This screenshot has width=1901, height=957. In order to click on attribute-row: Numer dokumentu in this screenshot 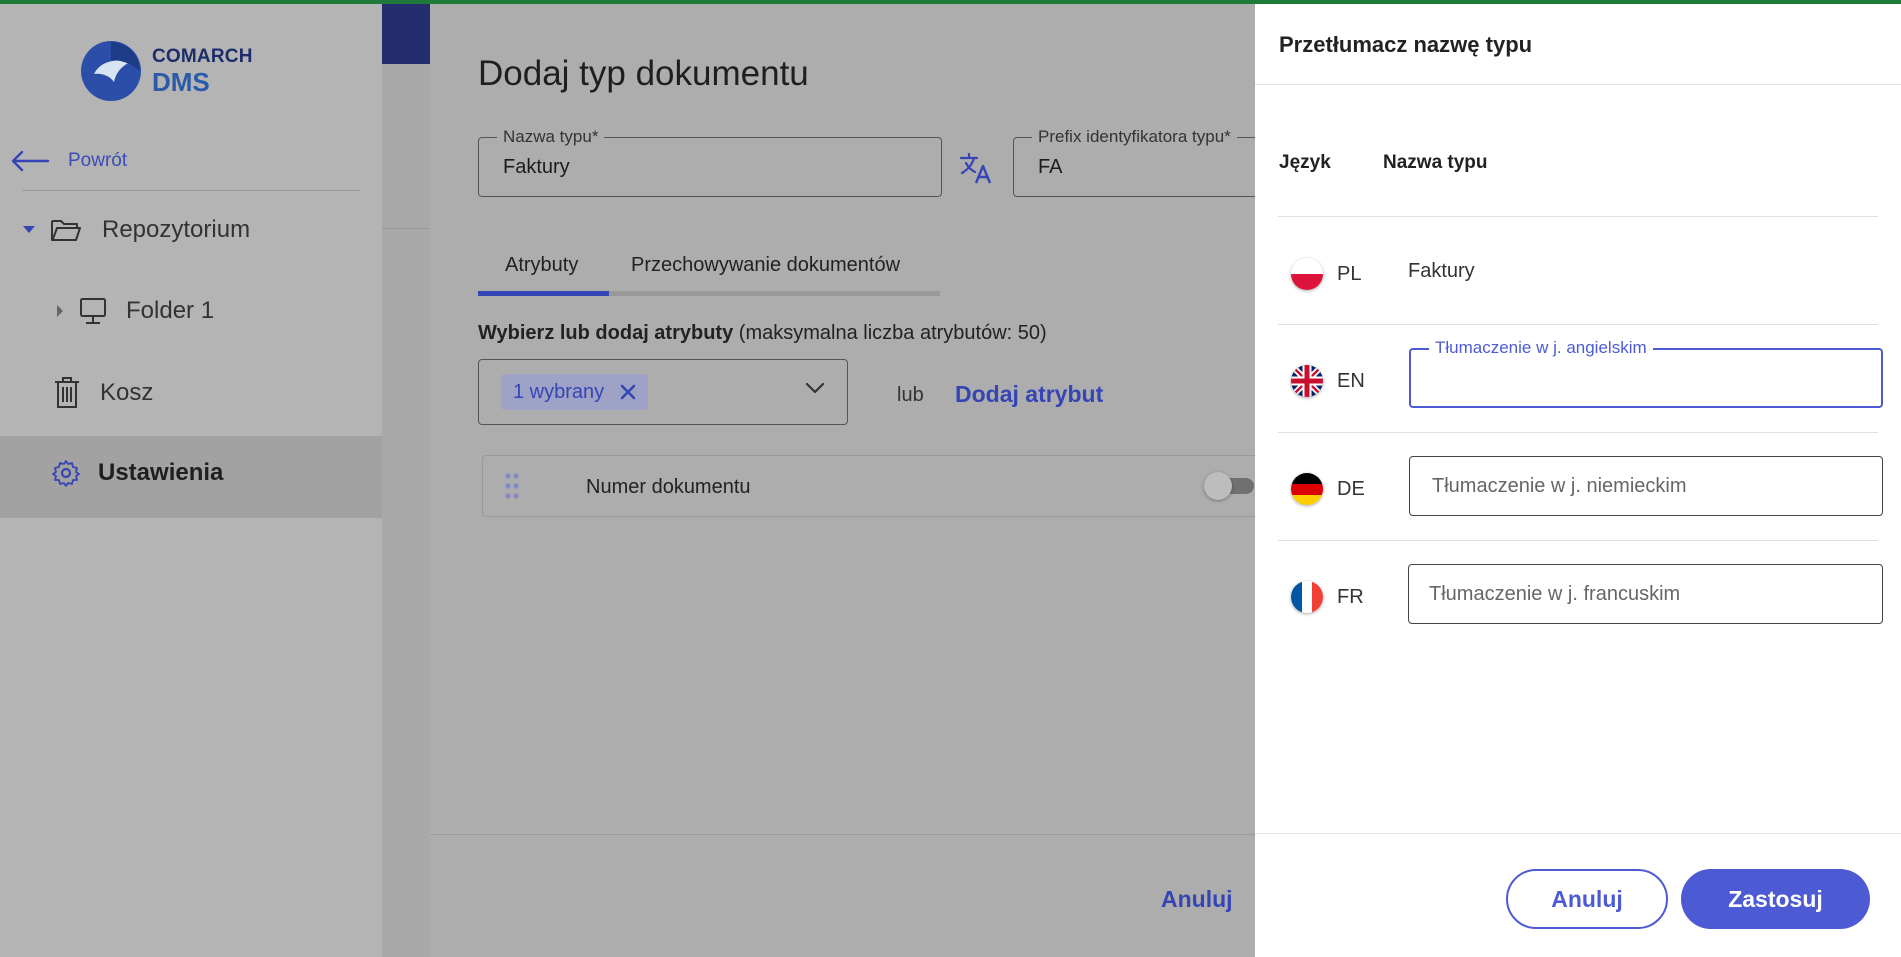, I will do `click(882, 486)`.